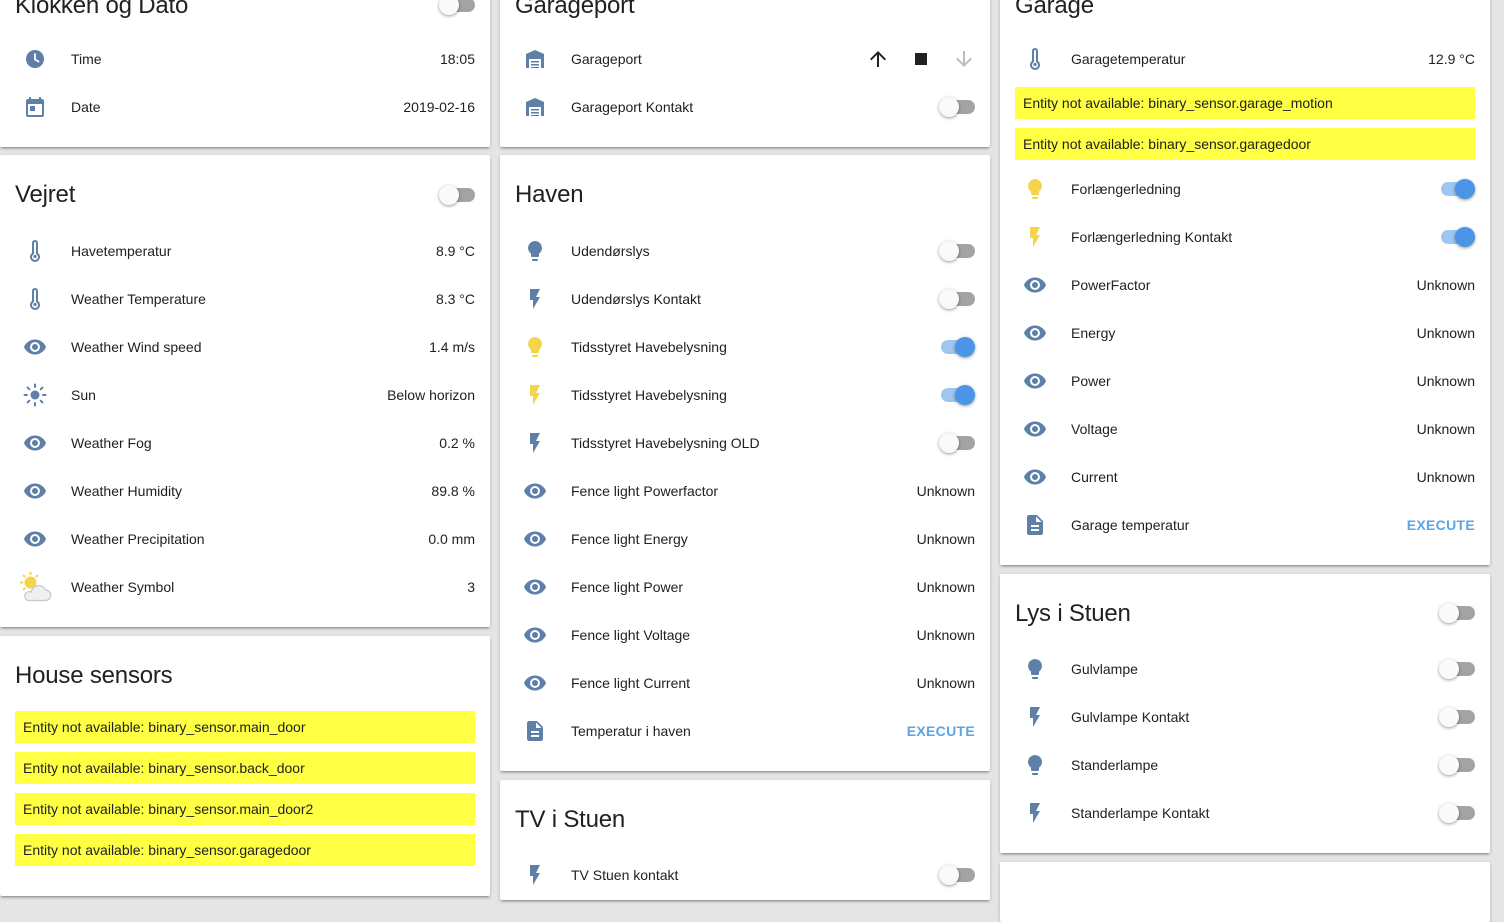 Image resolution: width=1504 pixels, height=922 pixels. Describe the element at coordinates (1054, 9) in the screenshot. I see `card-title: Garage` at that location.